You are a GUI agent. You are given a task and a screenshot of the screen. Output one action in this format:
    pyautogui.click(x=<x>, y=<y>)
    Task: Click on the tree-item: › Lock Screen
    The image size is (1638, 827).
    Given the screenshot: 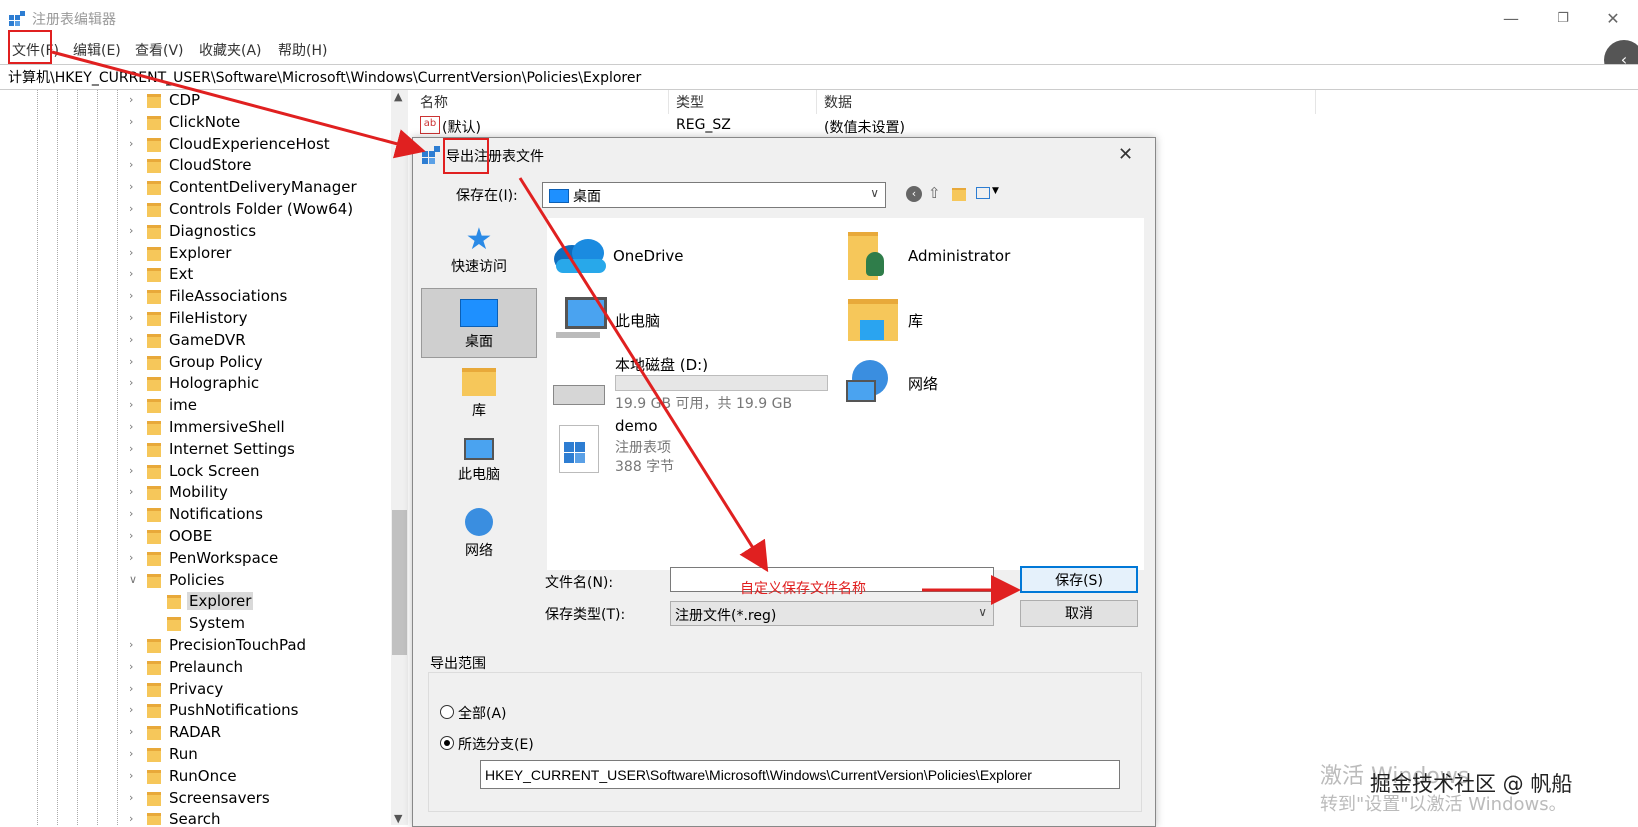 What is the action you would take?
    pyautogui.click(x=197, y=471)
    